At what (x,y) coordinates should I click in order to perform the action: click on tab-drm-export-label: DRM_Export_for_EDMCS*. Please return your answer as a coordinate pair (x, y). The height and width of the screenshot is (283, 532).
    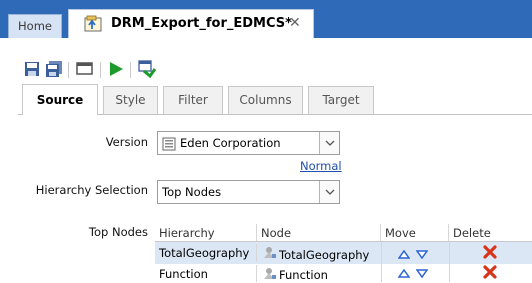
    Looking at the image, I should click on (201, 23).